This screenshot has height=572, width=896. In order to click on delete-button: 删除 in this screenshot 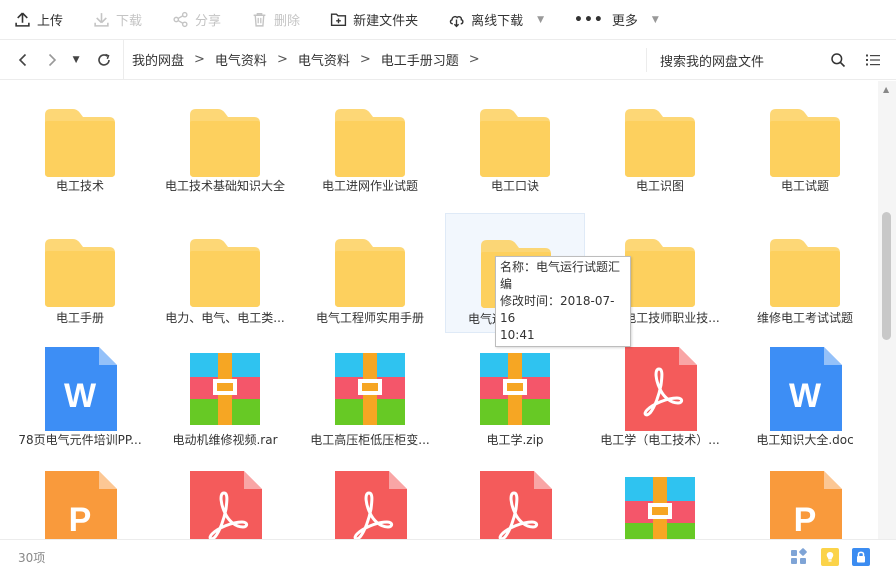, I will do `click(275, 20)`.